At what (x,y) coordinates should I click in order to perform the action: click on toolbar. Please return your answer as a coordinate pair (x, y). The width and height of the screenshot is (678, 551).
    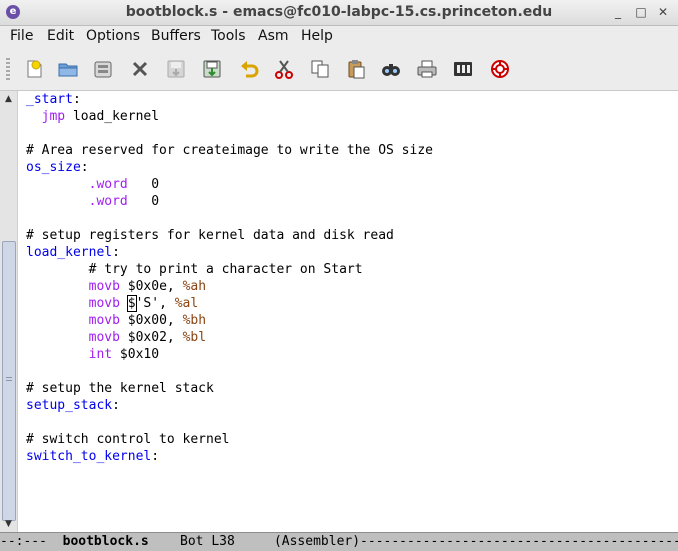
    Looking at the image, I should click on (339, 69).